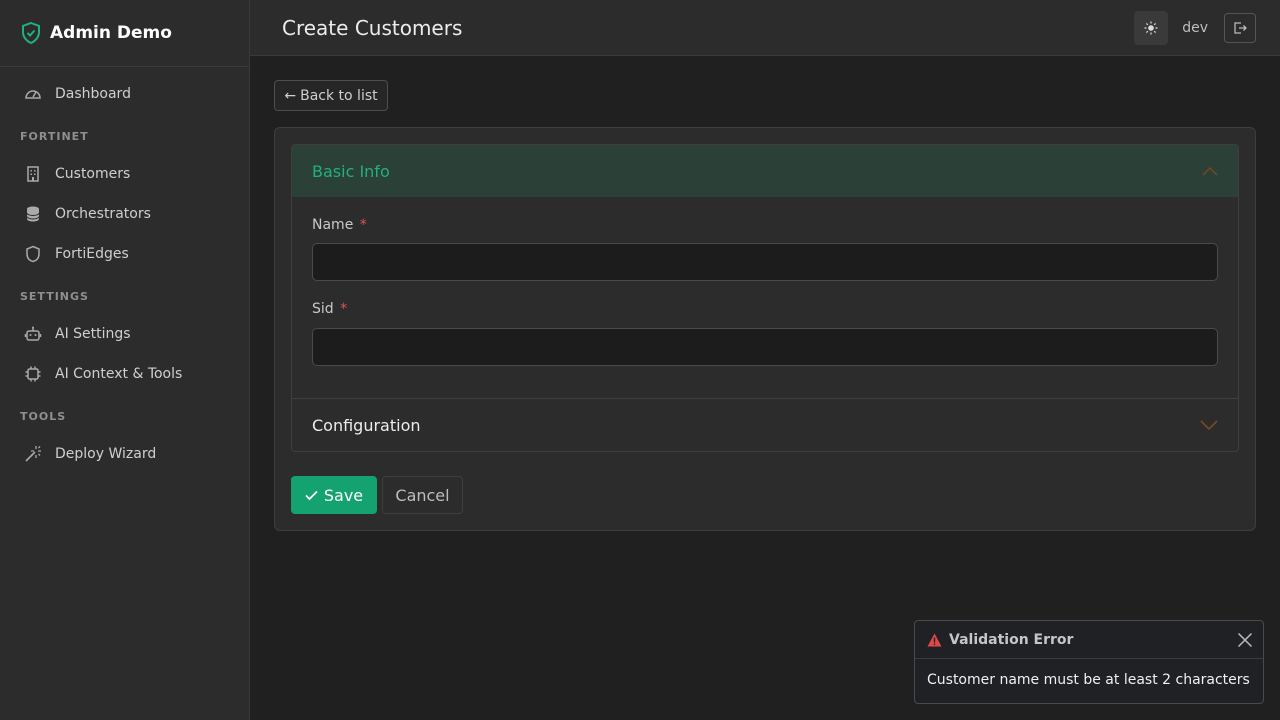 The width and height of the screenshot is (1280, 720). What do you see at coordinates (343, 495) in the screenshot?
I see `save-label: Save` at bounding box center [343, 495].